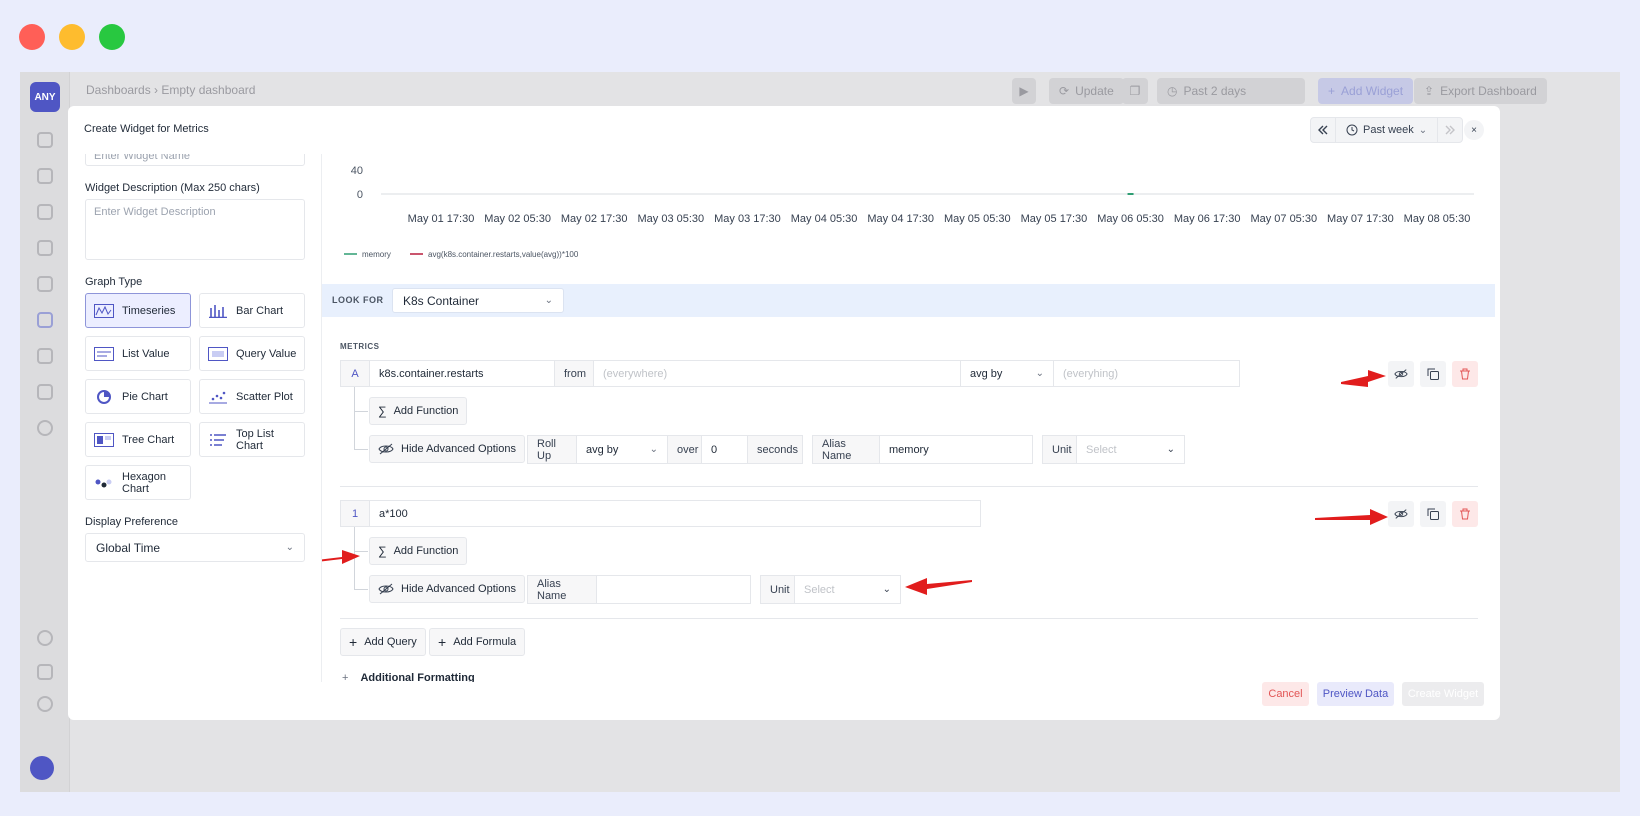 The height and width of the screenshot is (816, 1640). Describe the element at coordinates (32, 37) in the screenshot. I see `window-close-dot` at that location.